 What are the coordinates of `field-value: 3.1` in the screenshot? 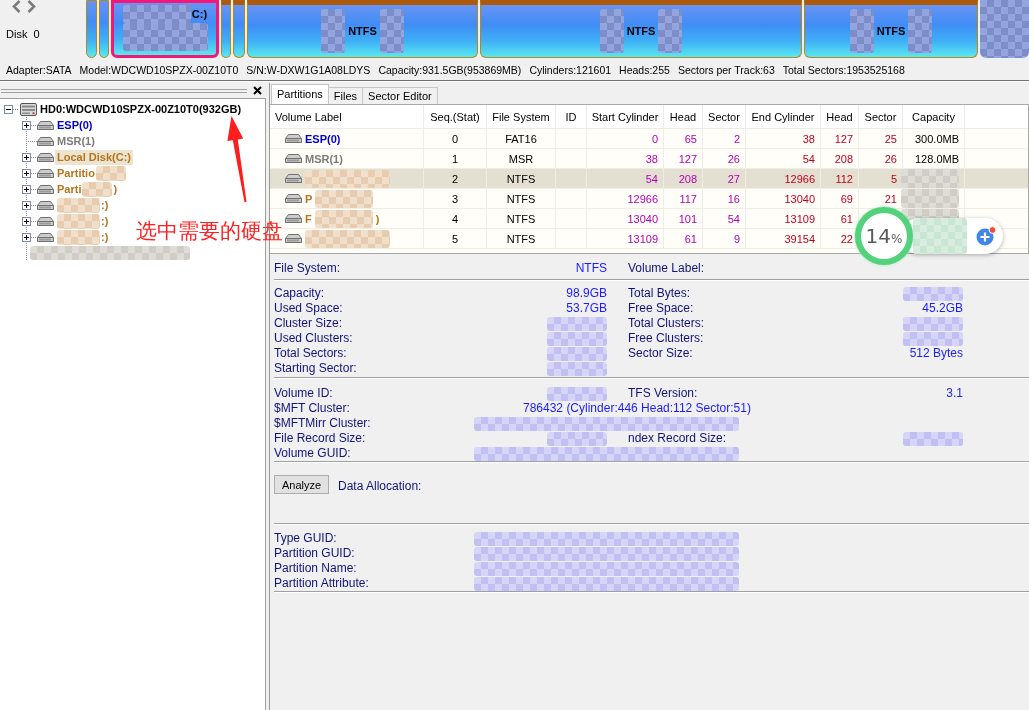 It's located at (954, 393).